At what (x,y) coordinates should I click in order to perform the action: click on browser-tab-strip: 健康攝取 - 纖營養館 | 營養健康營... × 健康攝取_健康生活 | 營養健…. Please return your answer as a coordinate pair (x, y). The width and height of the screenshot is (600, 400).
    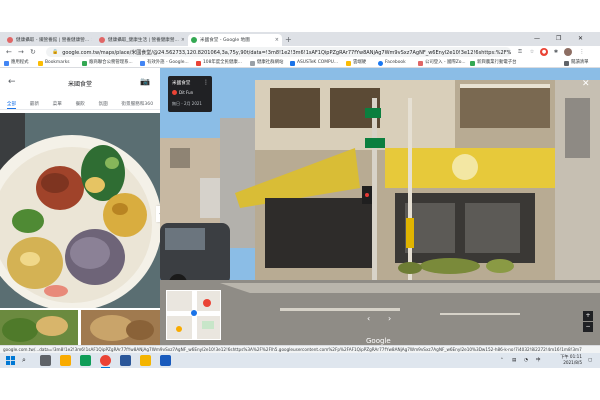
    Looking at the image, I should click on (300, 39).